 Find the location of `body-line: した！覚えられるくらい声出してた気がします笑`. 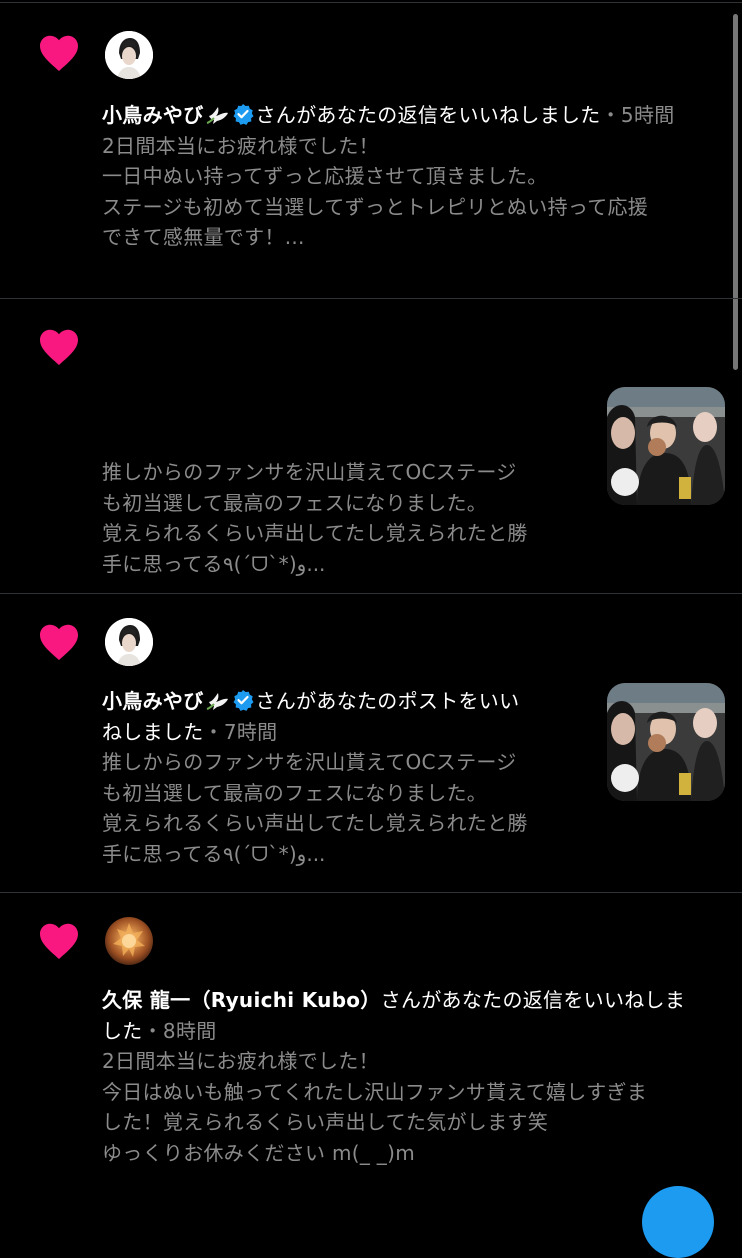

body-line: した！覚えられるくらい声出してた気がします笑 is located at coordinates (325, 1122).